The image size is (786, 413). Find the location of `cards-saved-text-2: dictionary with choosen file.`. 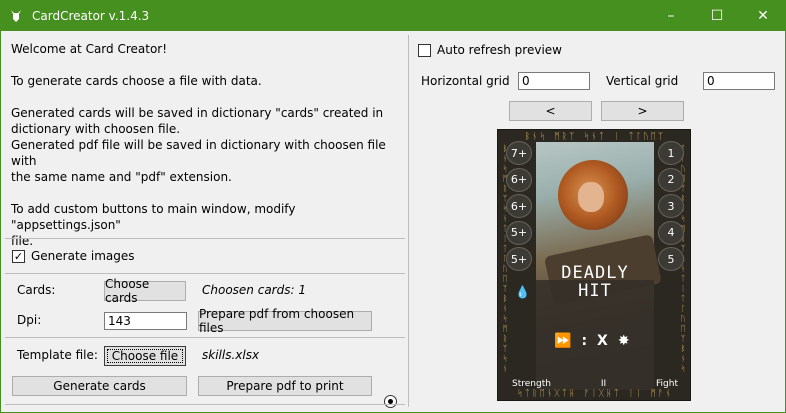

cards-saved-text-2: dictionary with choosen file. is located at coordinates (96, 129).